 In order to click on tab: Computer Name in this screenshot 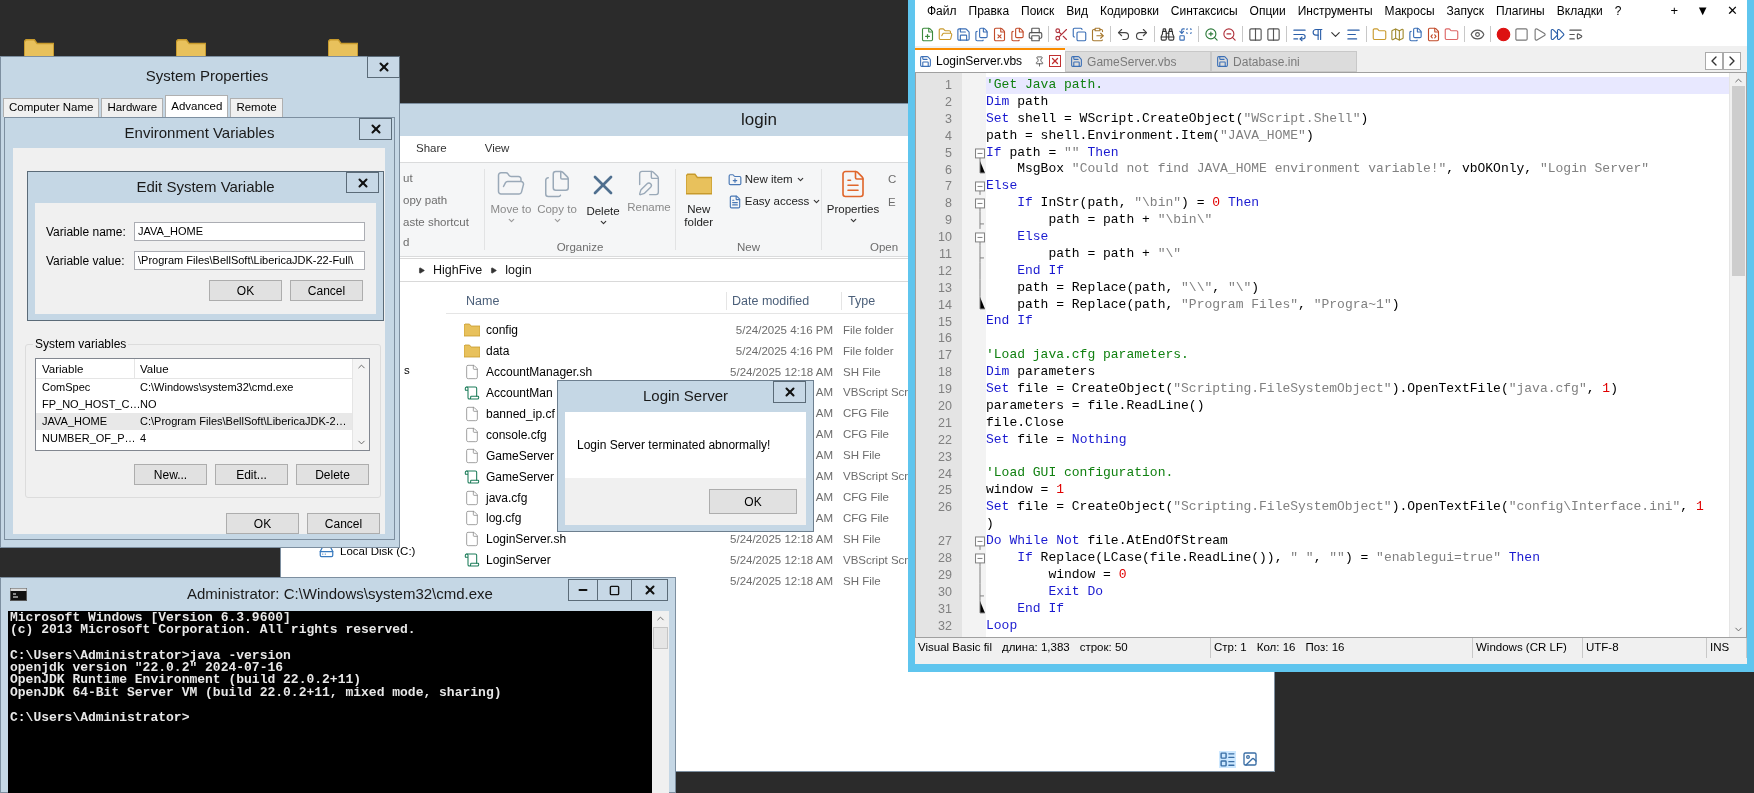, I will do `click(51, 107)`.